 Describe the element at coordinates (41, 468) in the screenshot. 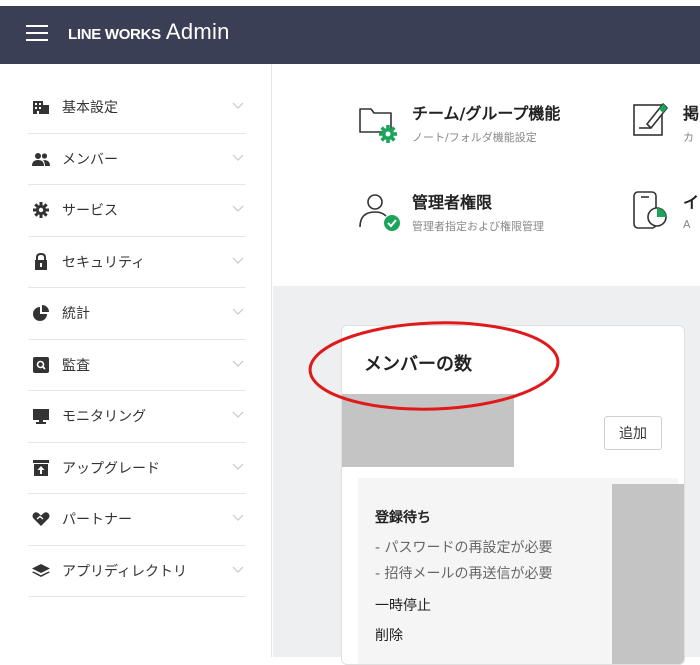

I see `upgrade-icon` at that location.